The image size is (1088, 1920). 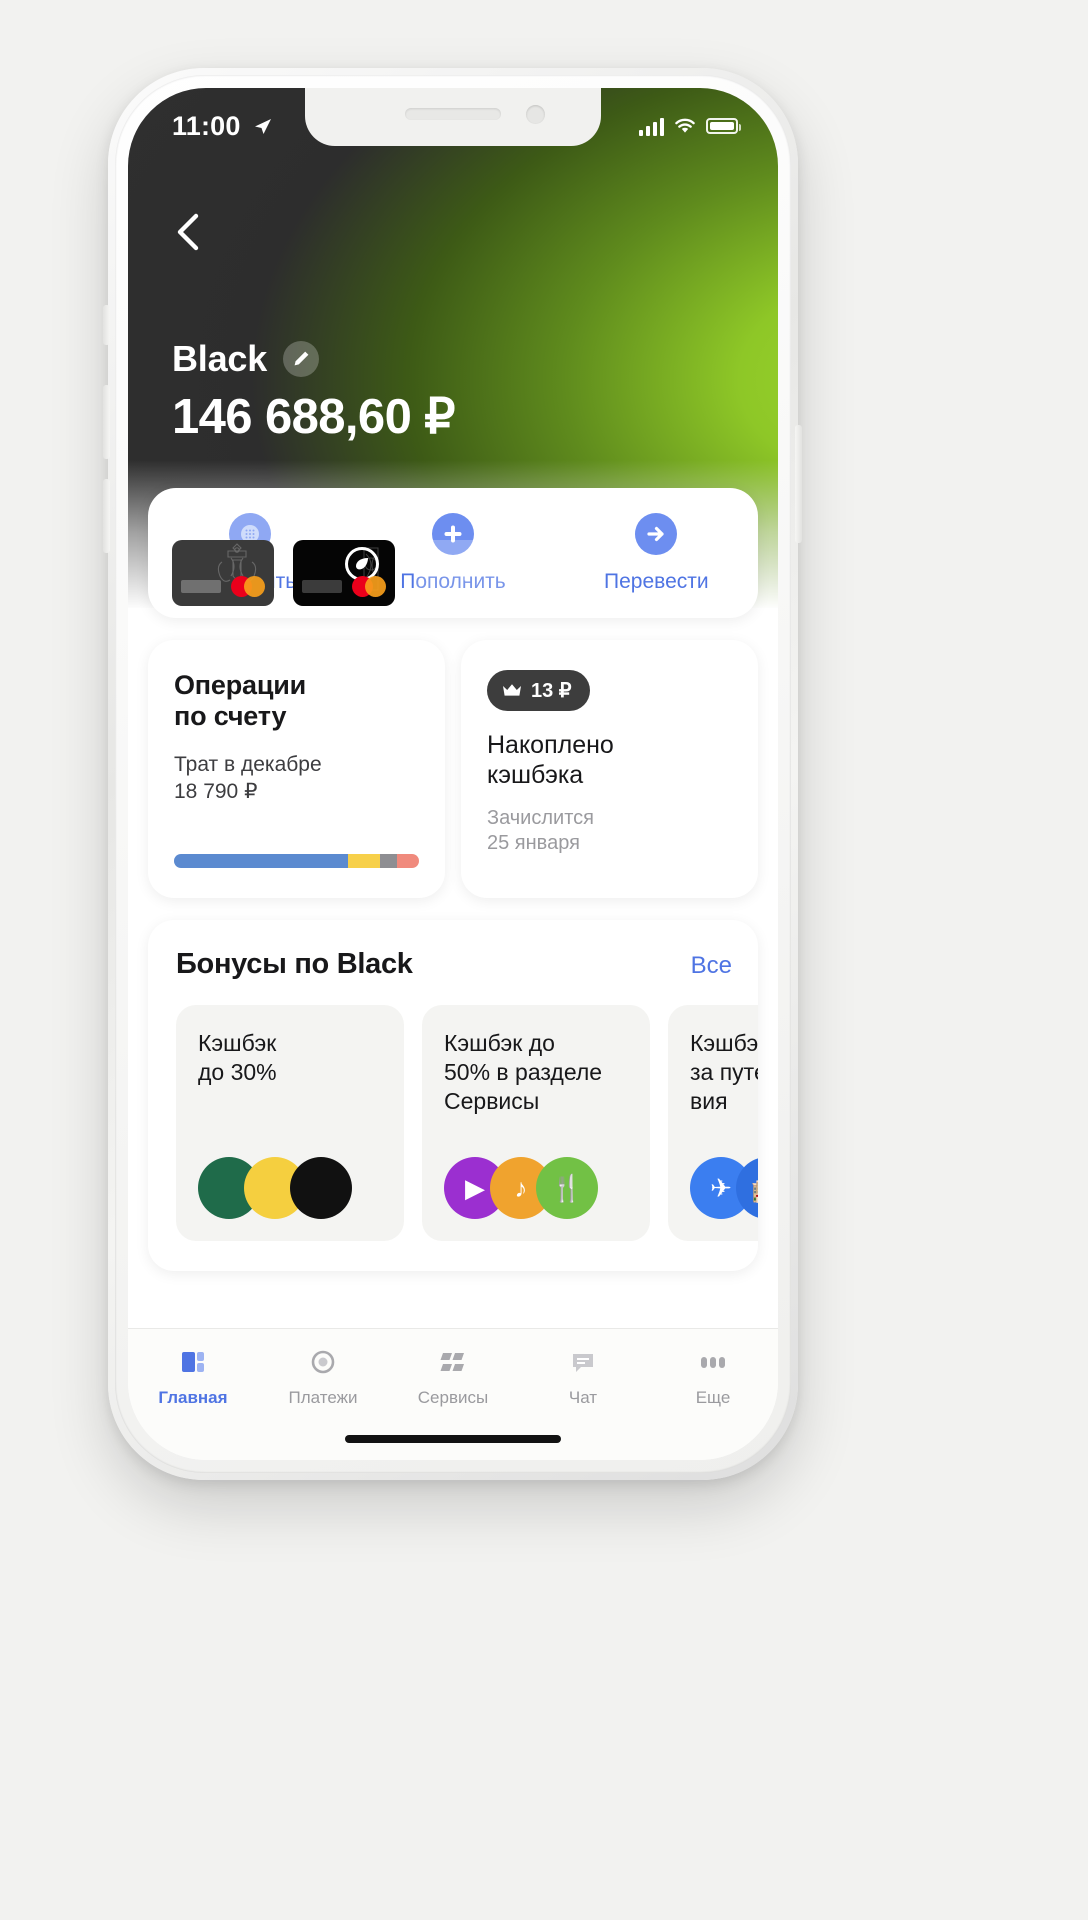 What do you see at coordinates (724, 1072) in the screenshot?
I see `bonus-card-text: Кэшбэкза путешествия` at bounding box center [724, 1072].